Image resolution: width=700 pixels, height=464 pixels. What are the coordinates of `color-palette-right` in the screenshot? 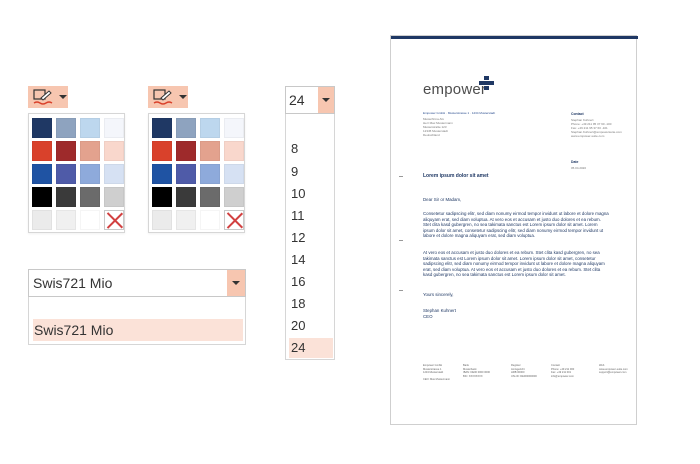 It's located at (196, 173).